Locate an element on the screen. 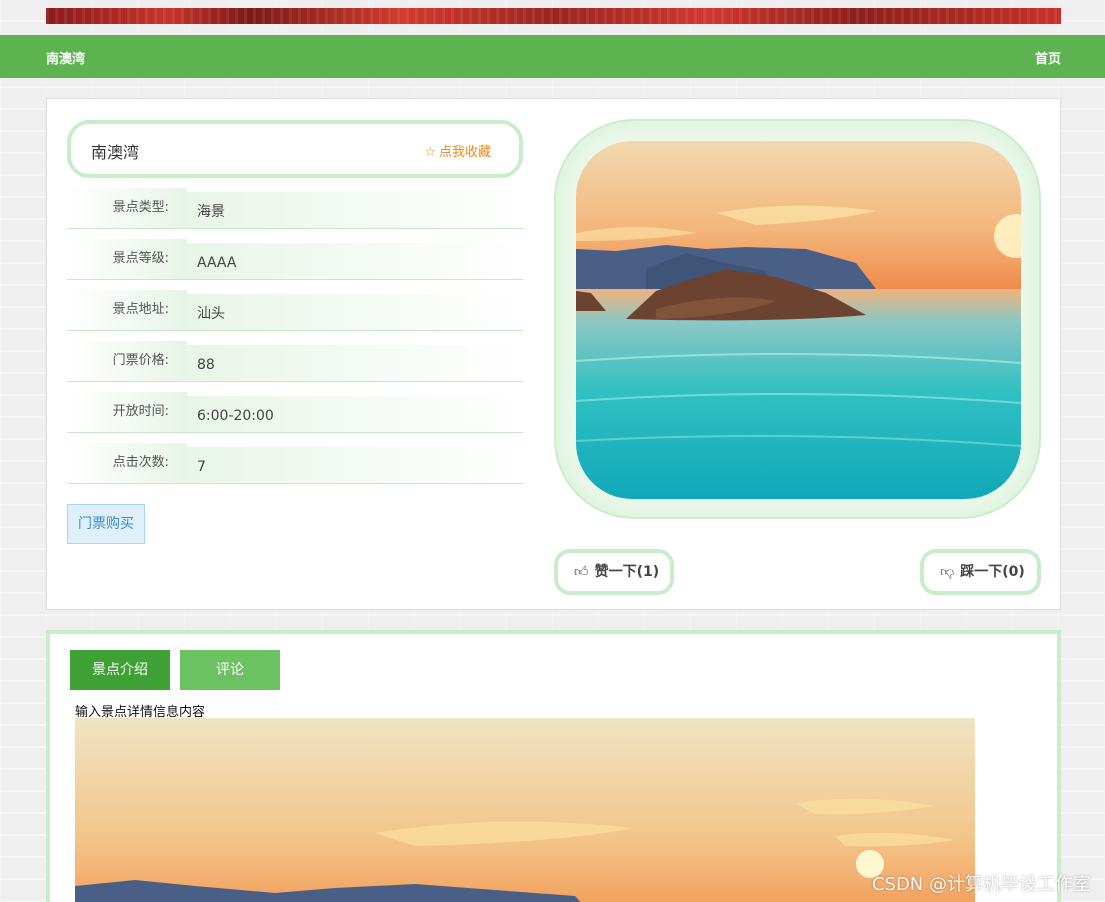 This screenshot has height=902, width=1105. info-value: 海景 is located at coordinates (355, 210).